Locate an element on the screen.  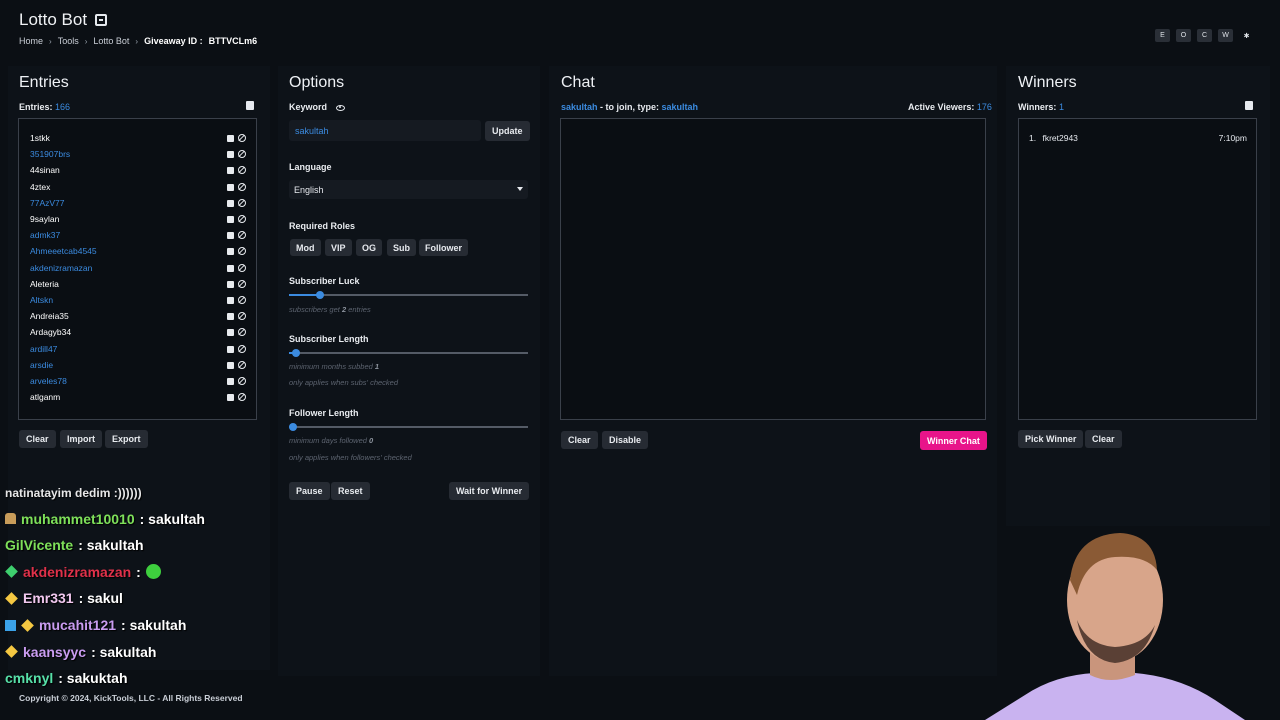
entry-username: Ardagyb34 is located at coordinates (50, 332).